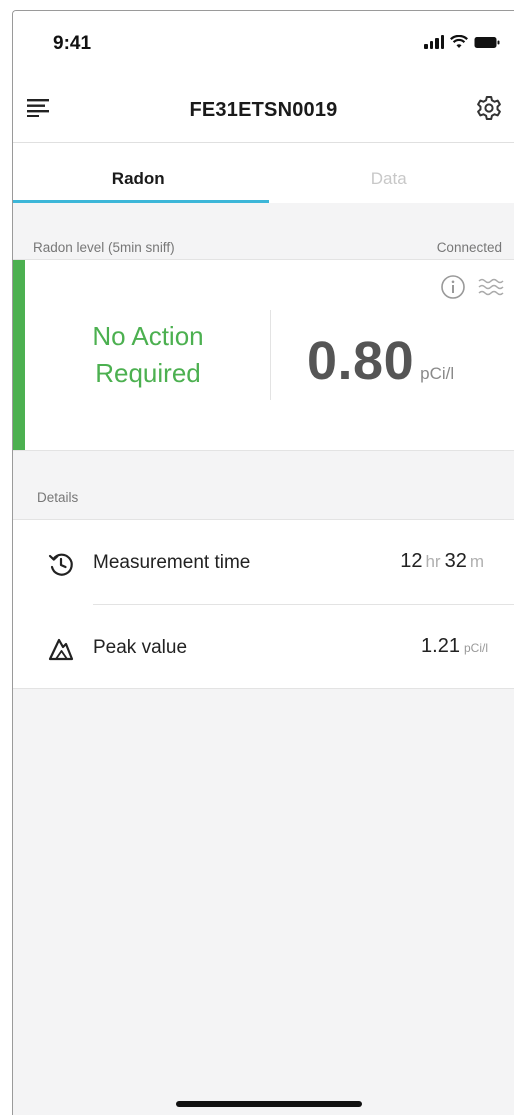 This screenshot has height=1115, width=514. What do you see at coordinates (361, 361) in the screenshot?
I see `radon-value: 0.80` at bounding box center [361, 361].